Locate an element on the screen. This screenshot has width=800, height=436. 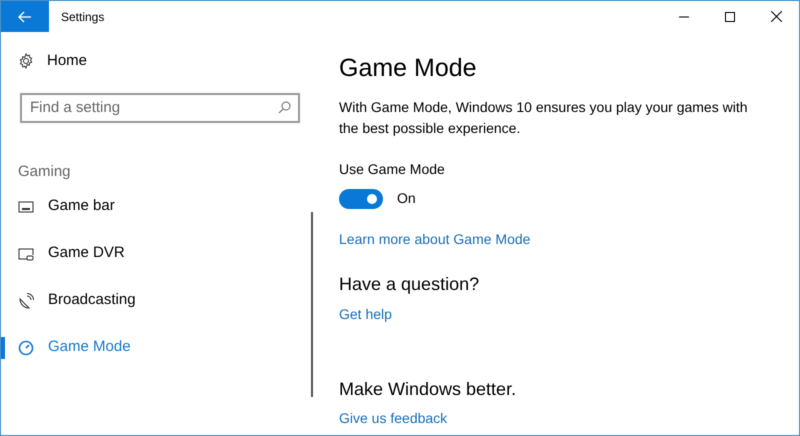
minimize-icon is located at coordinates (684, 17).